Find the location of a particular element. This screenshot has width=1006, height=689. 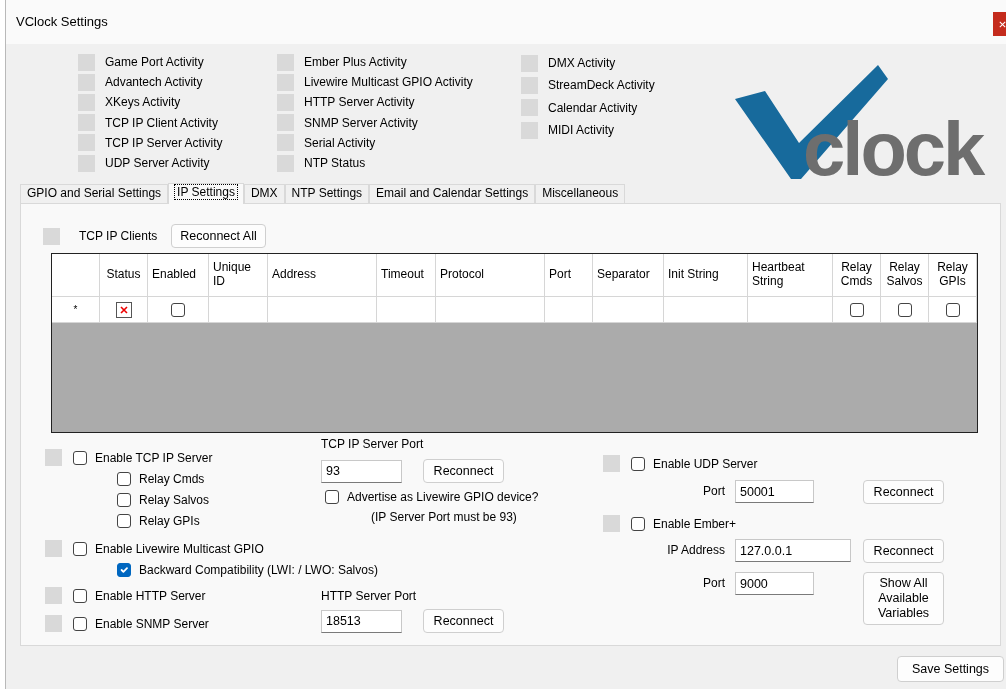

activity-label: TCP IP Server Activity is located at coordinates (164, 143).